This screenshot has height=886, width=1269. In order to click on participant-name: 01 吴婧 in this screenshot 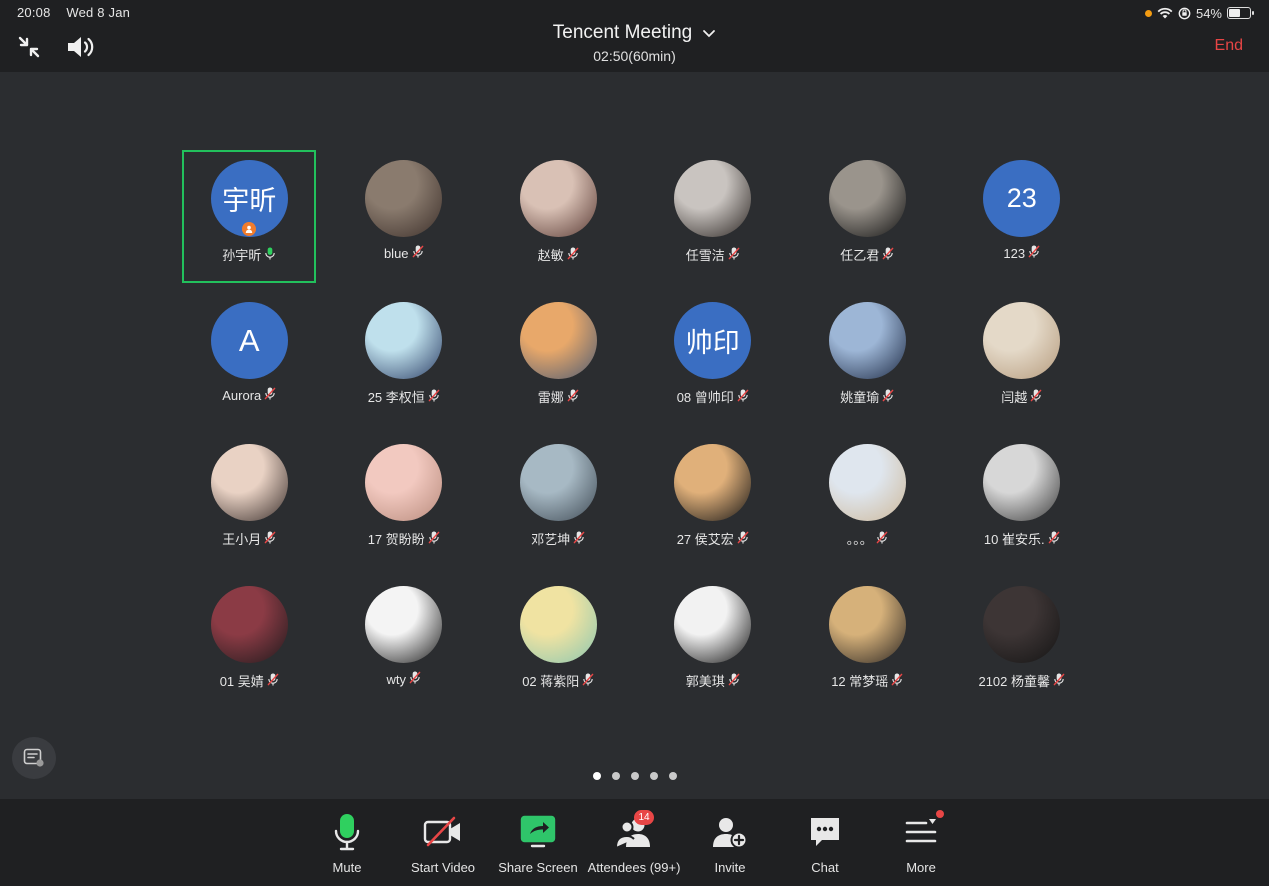, I will do `click(241, 681)`.